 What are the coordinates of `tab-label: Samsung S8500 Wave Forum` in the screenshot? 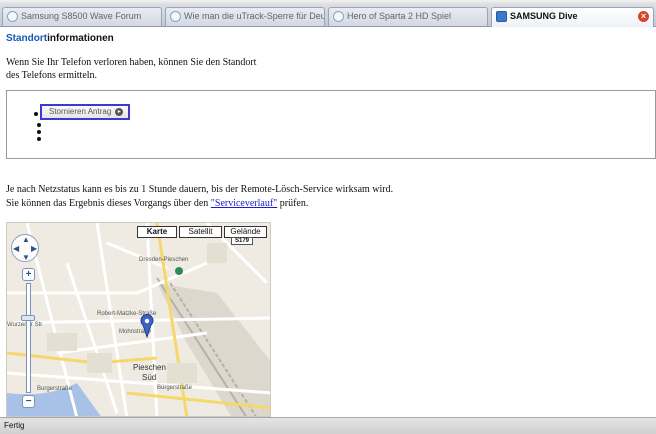 It's located at (81, 16).